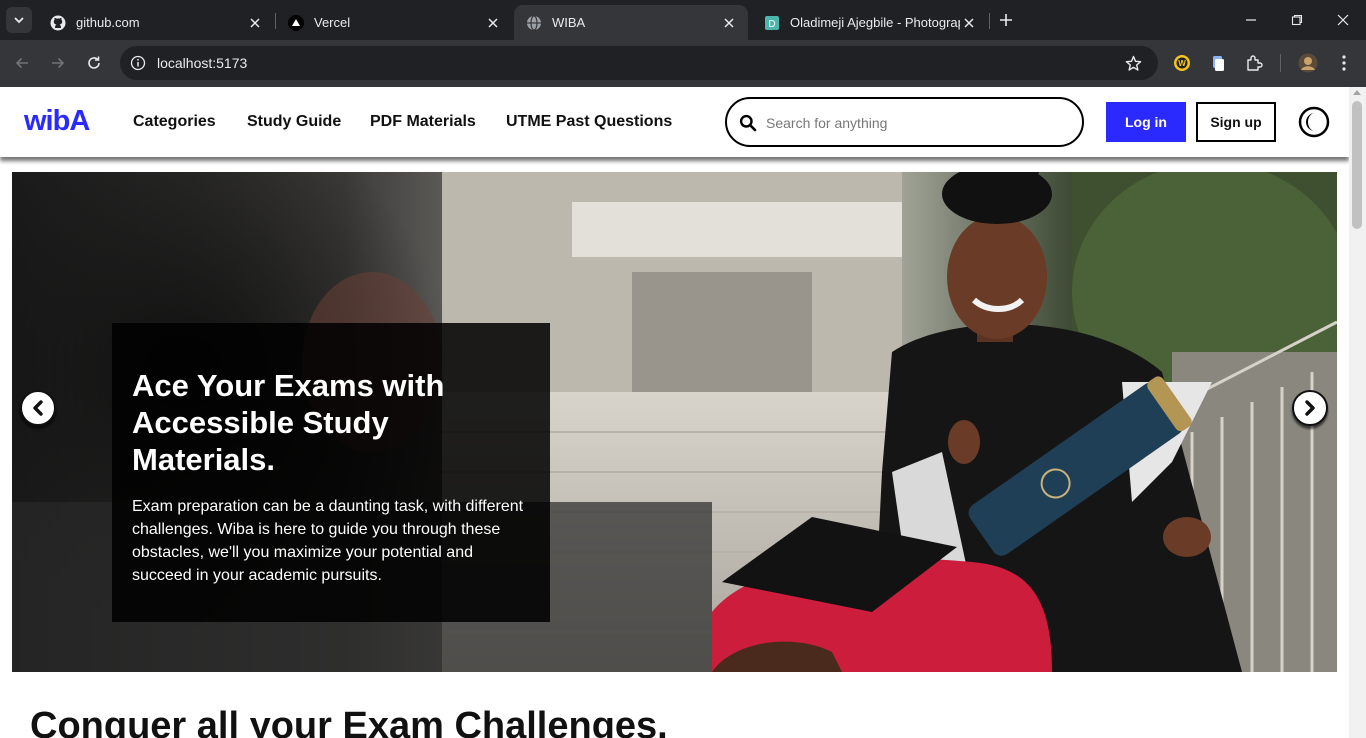  What do you see at coordinates (989, 21) in the screenshot?
I see `tab-separator` at bounding box center [989, 21].